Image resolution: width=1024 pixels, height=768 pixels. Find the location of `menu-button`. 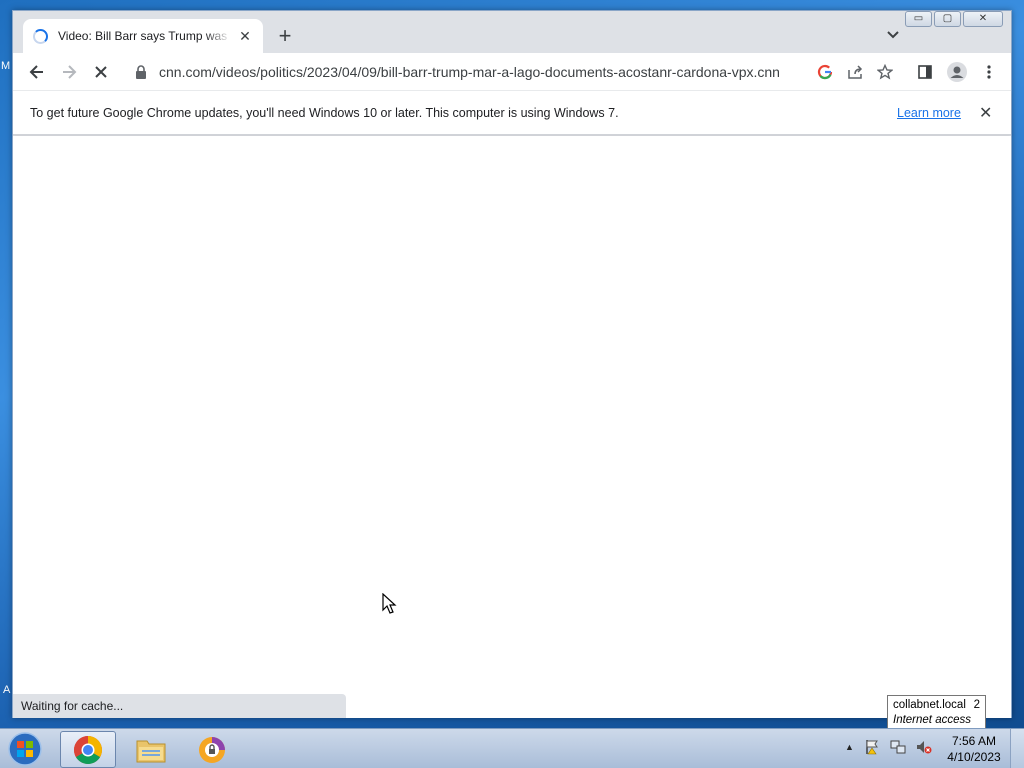

menu-button is located at coordinates (989, 72).